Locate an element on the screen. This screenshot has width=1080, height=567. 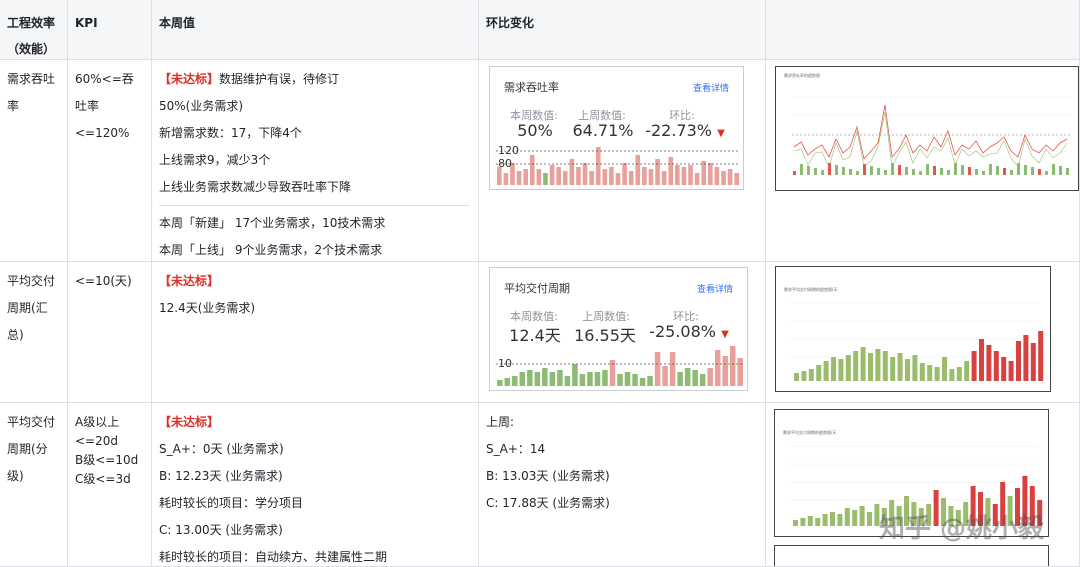
row3-metric: 平均交付周期(分级) is located at coordinates (34, 485).